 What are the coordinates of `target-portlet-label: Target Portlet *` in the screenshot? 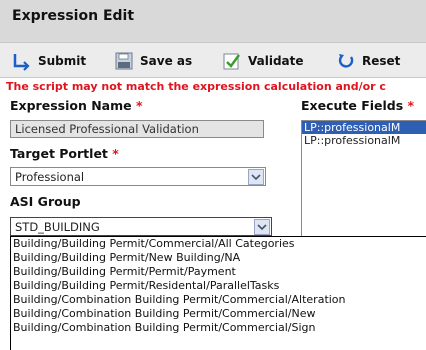 It's located at (64, 153).